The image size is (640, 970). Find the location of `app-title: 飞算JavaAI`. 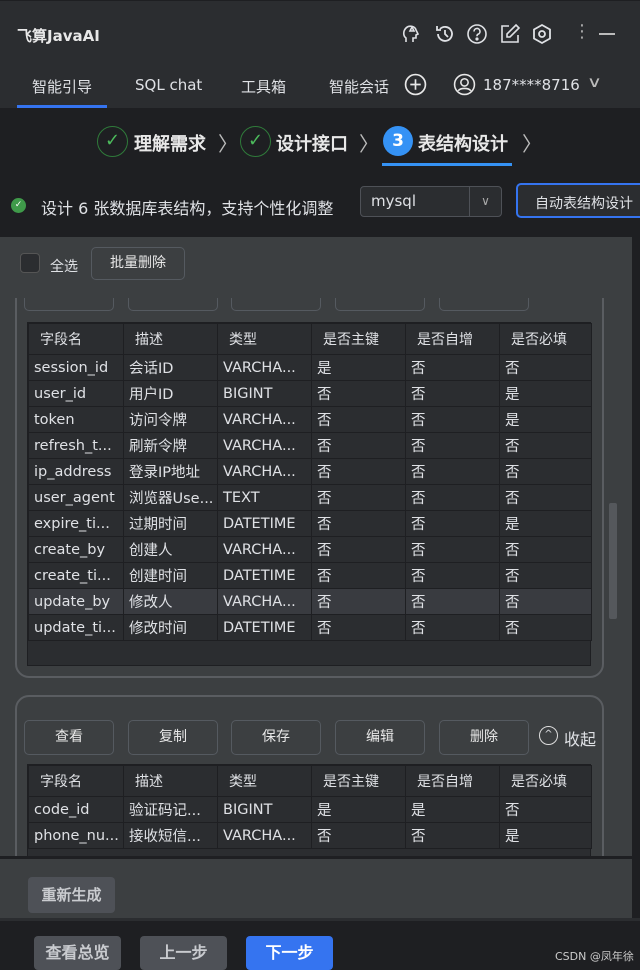

app-title: 飞算JavaAI is located at coordinates (58, 36).